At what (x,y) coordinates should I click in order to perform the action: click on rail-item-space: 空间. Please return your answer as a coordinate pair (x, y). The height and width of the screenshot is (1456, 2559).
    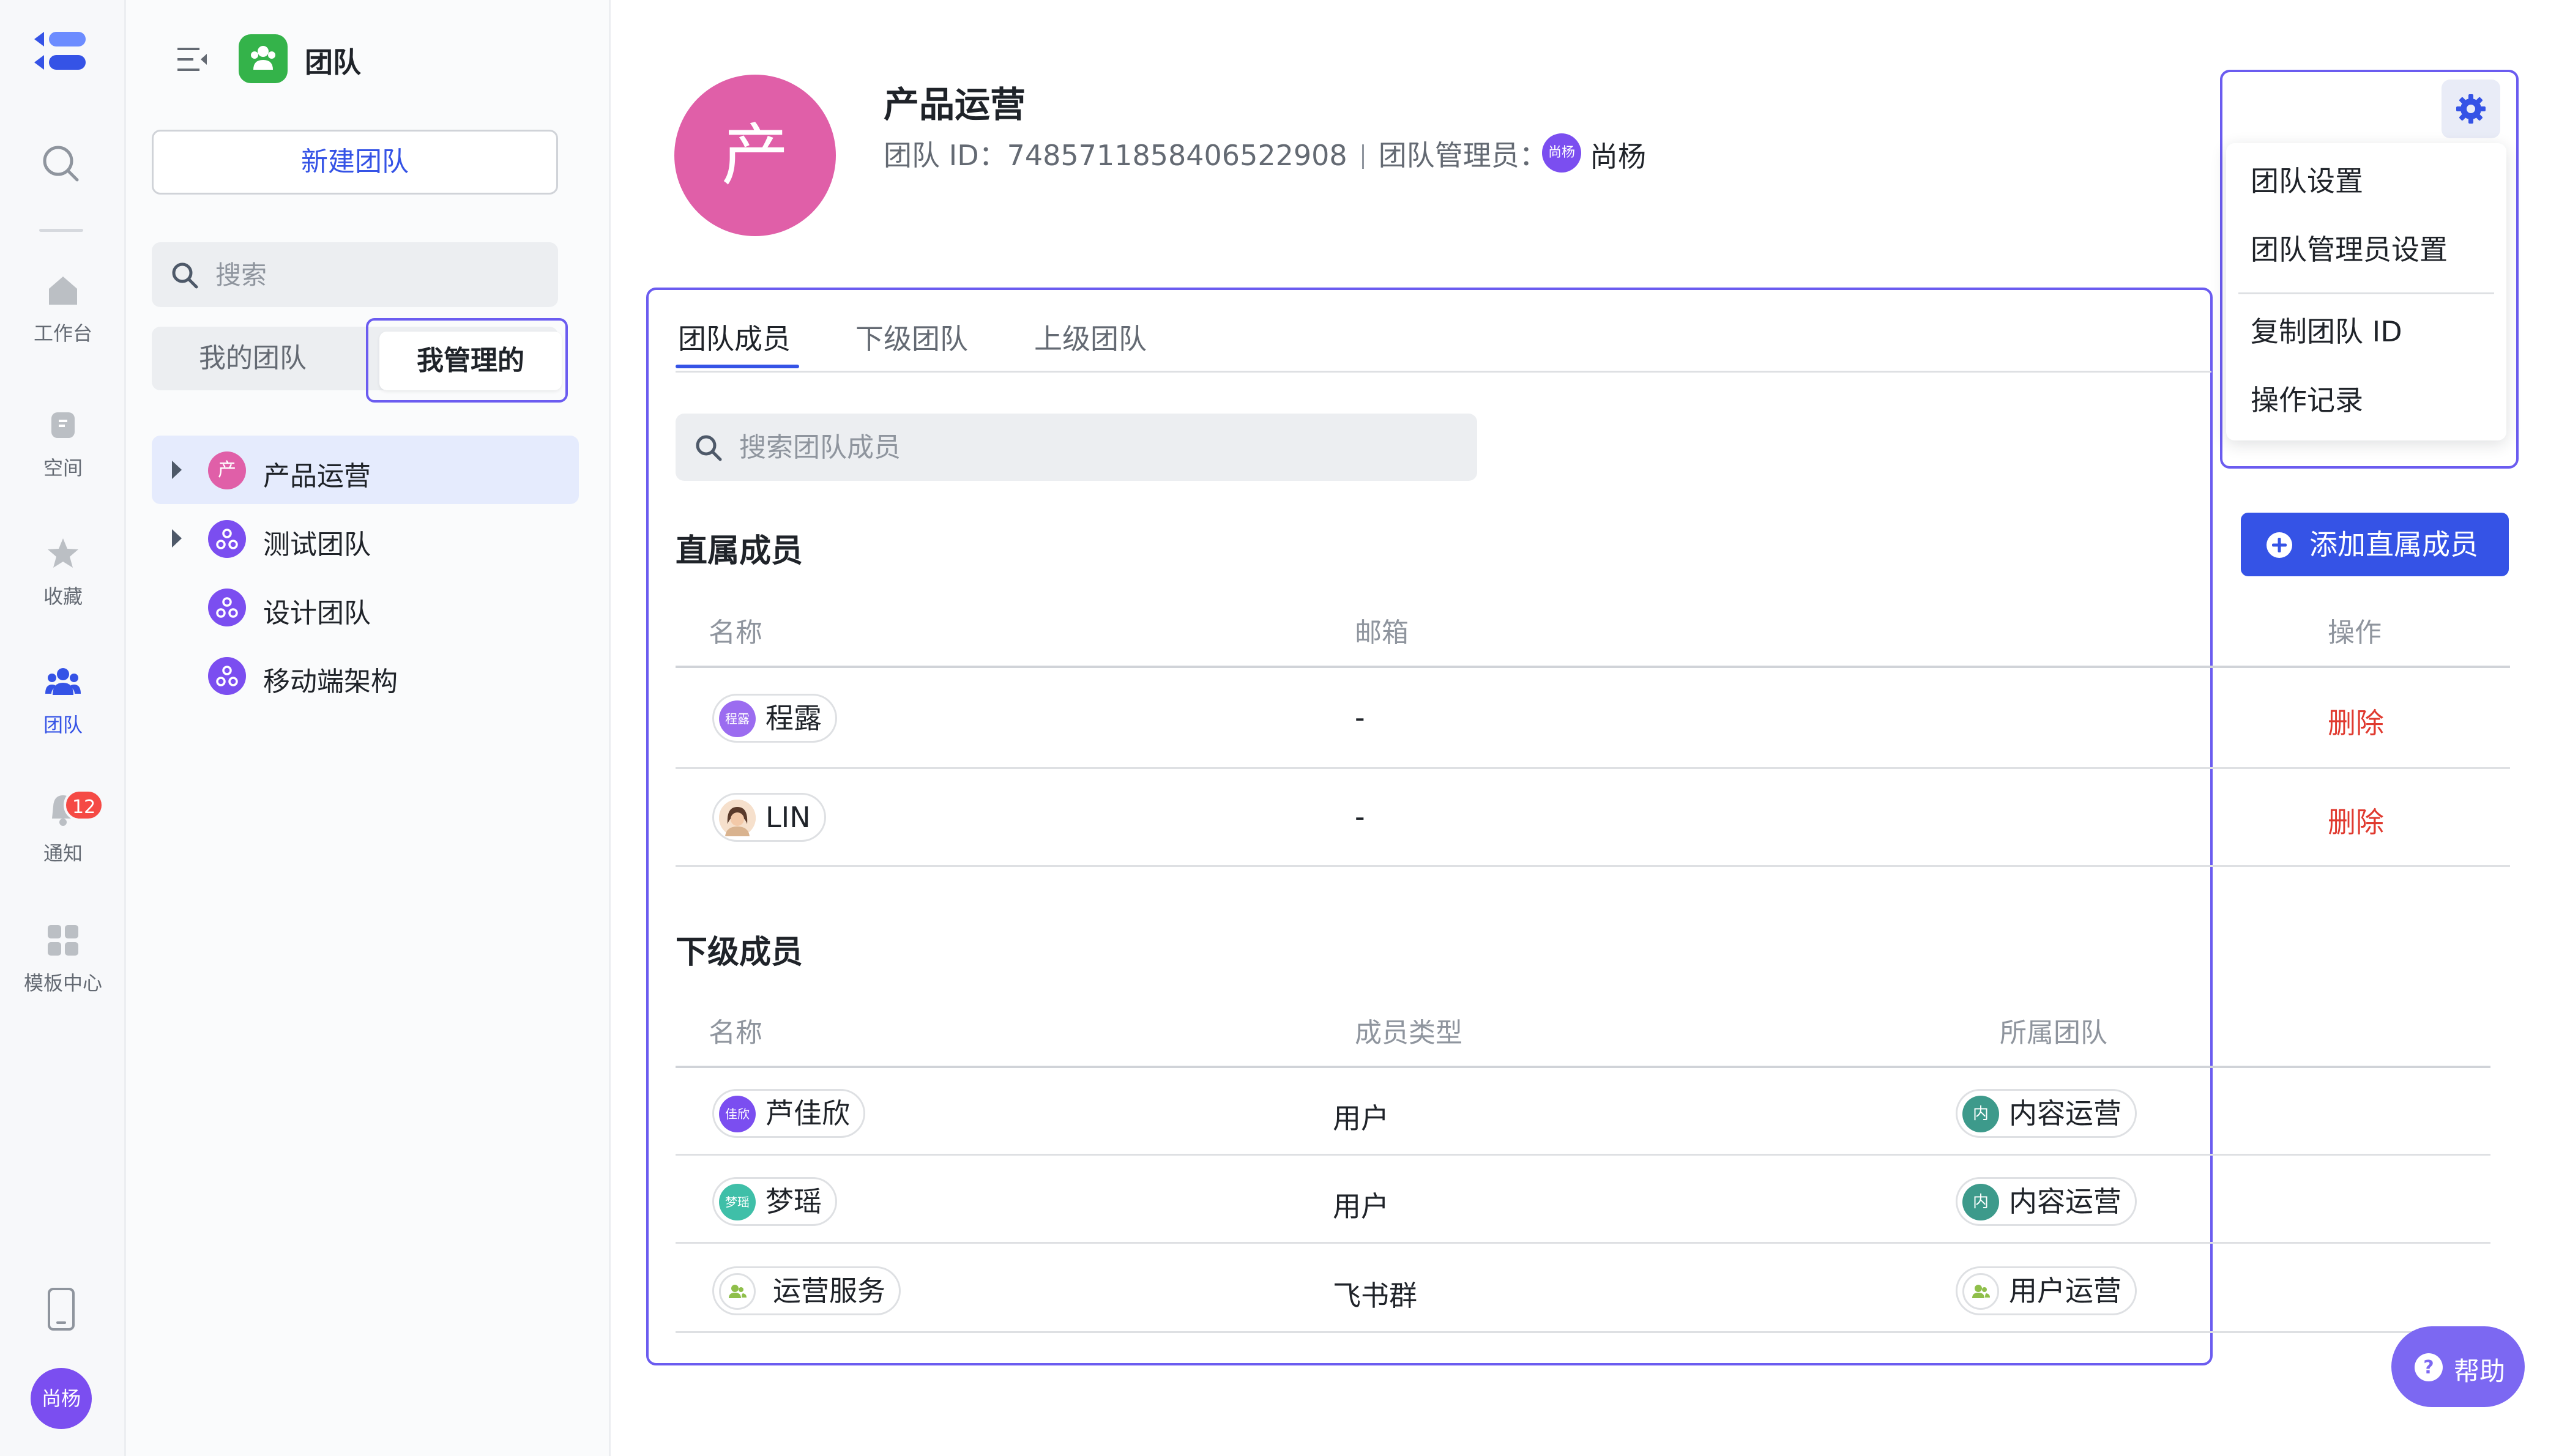
    Looking at the image, I should click on (63, 446).